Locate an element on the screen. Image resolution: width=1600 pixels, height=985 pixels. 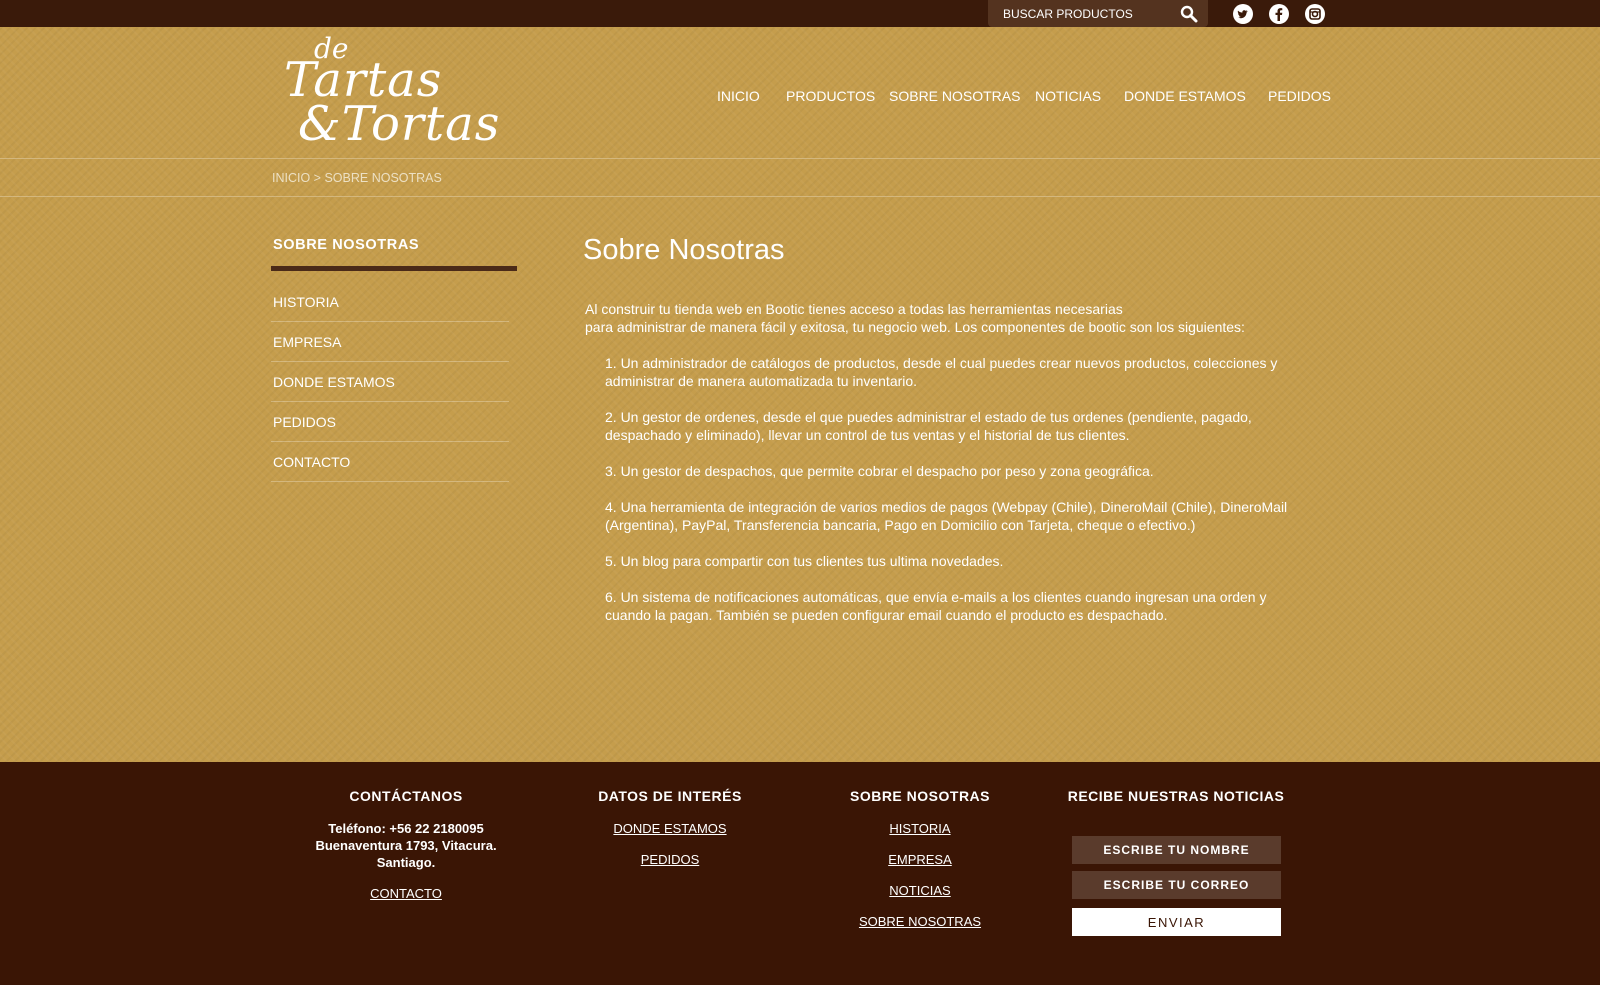
sidebar-item-empresa: EMPRESA is located at coordinates (390, 342).